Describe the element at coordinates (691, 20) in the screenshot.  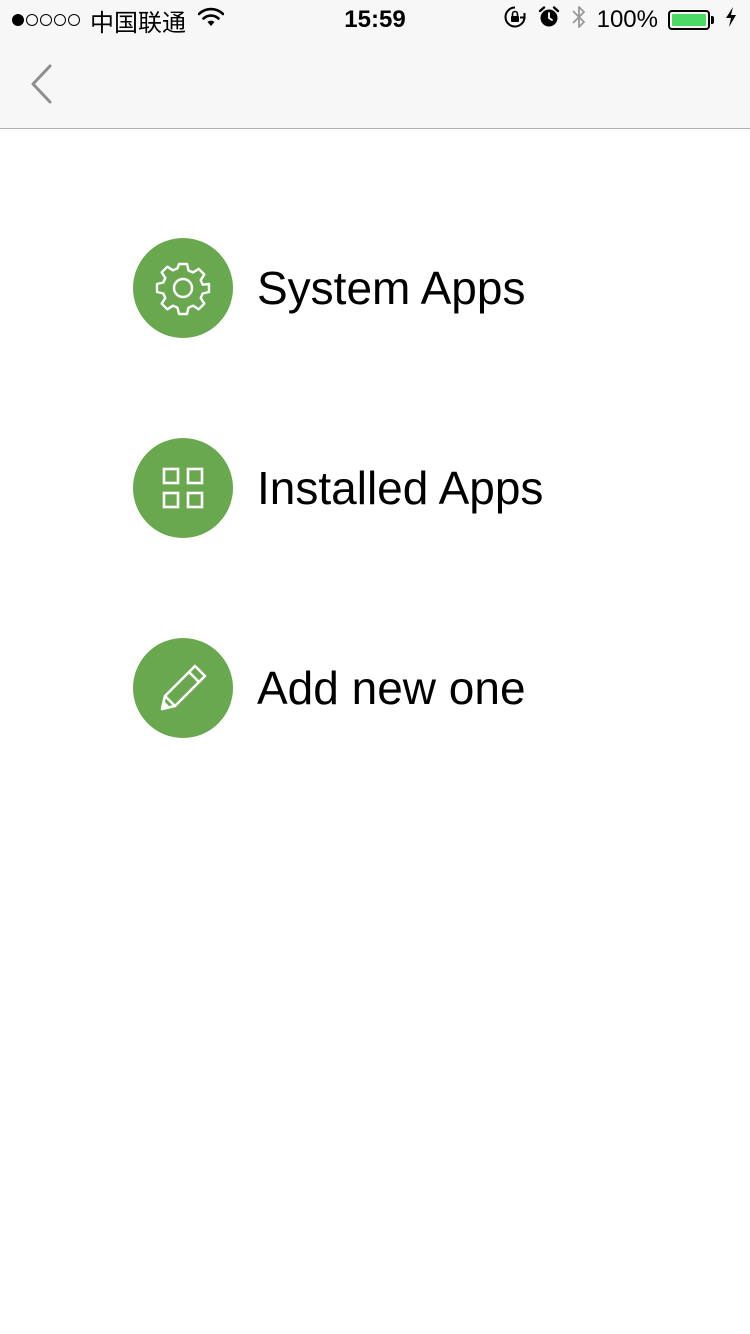
I see `battery-icon` at that location.